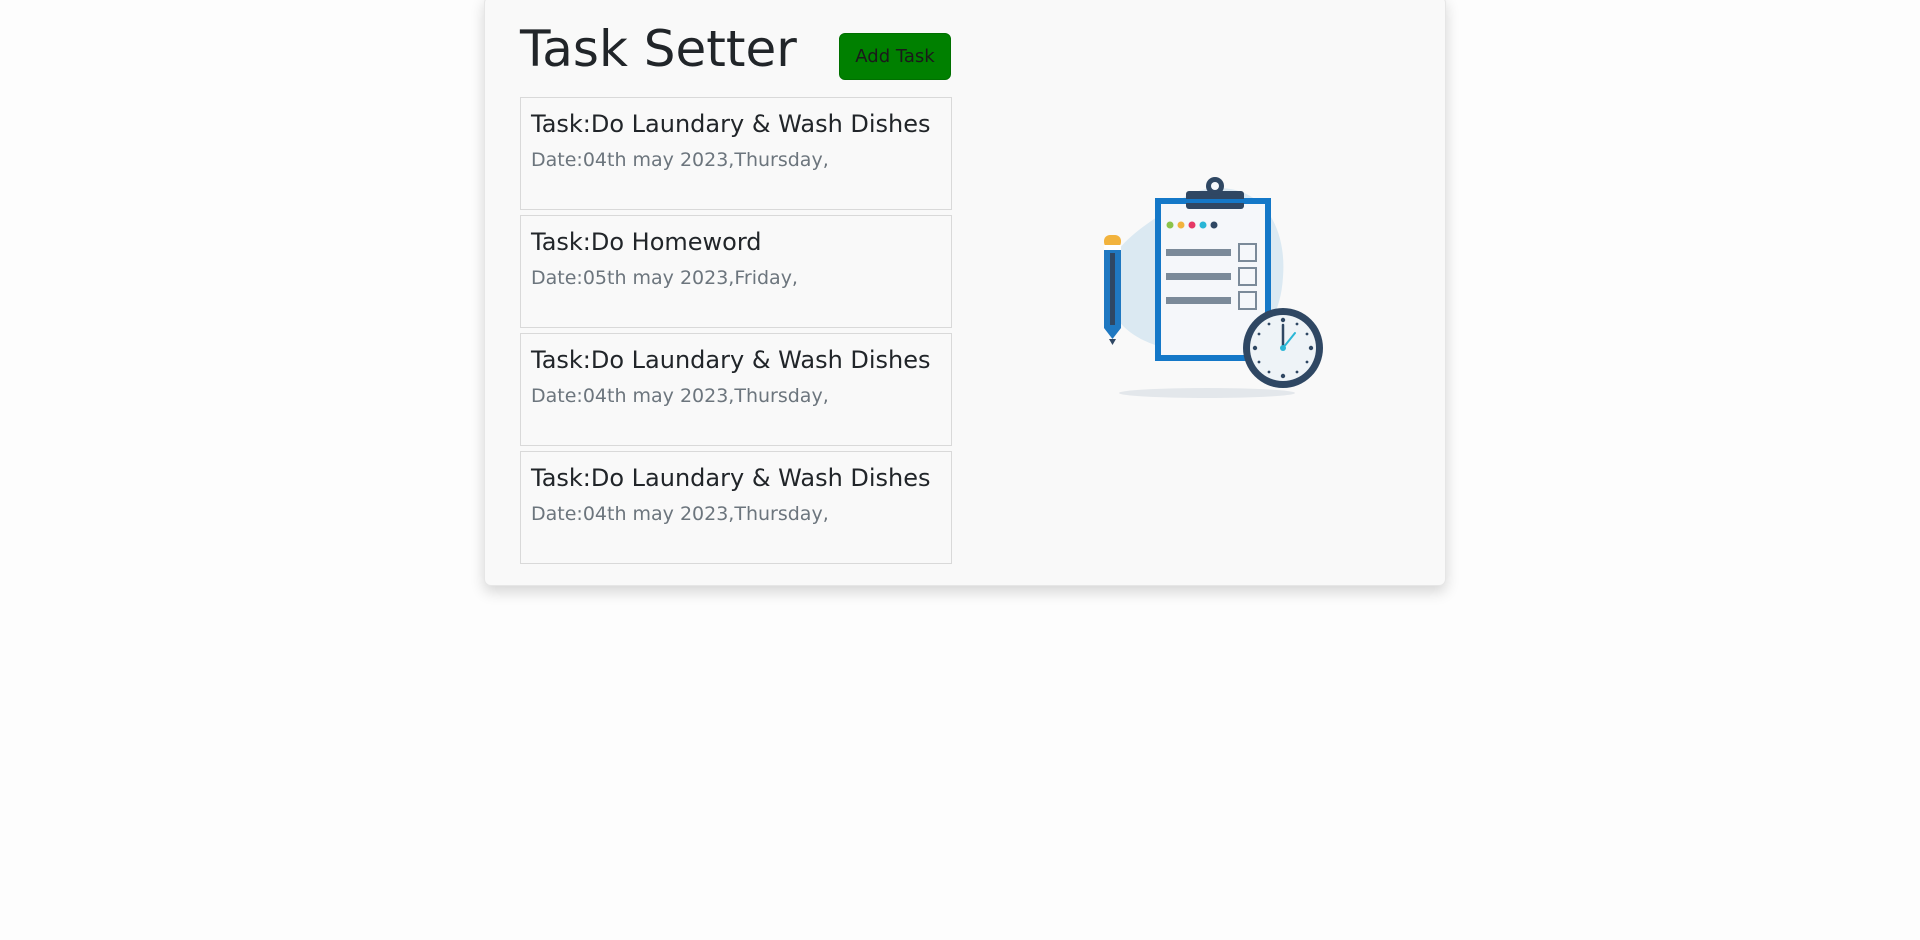 This screenshot has height=940, width=1920. What do you see at coordinates (1213, 287) in the screenshot?
I see `clipboard-checklist-clock-icon` at bounding box center [1213, 287].